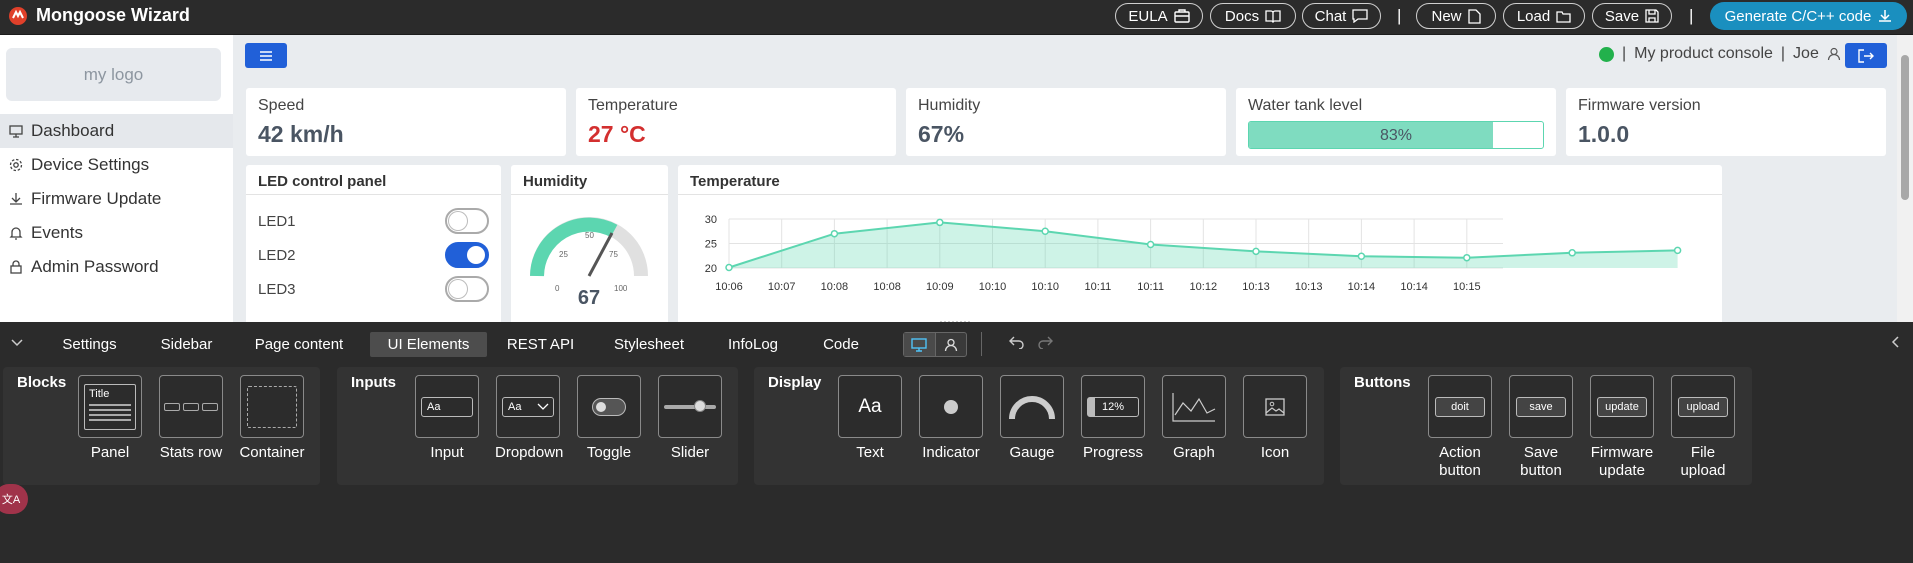 The width and height of the screenshot is (1913, 563). Describe the element at coordinates (711, 245) in the screenshot. I see `y-tick-label: 25` at that location.